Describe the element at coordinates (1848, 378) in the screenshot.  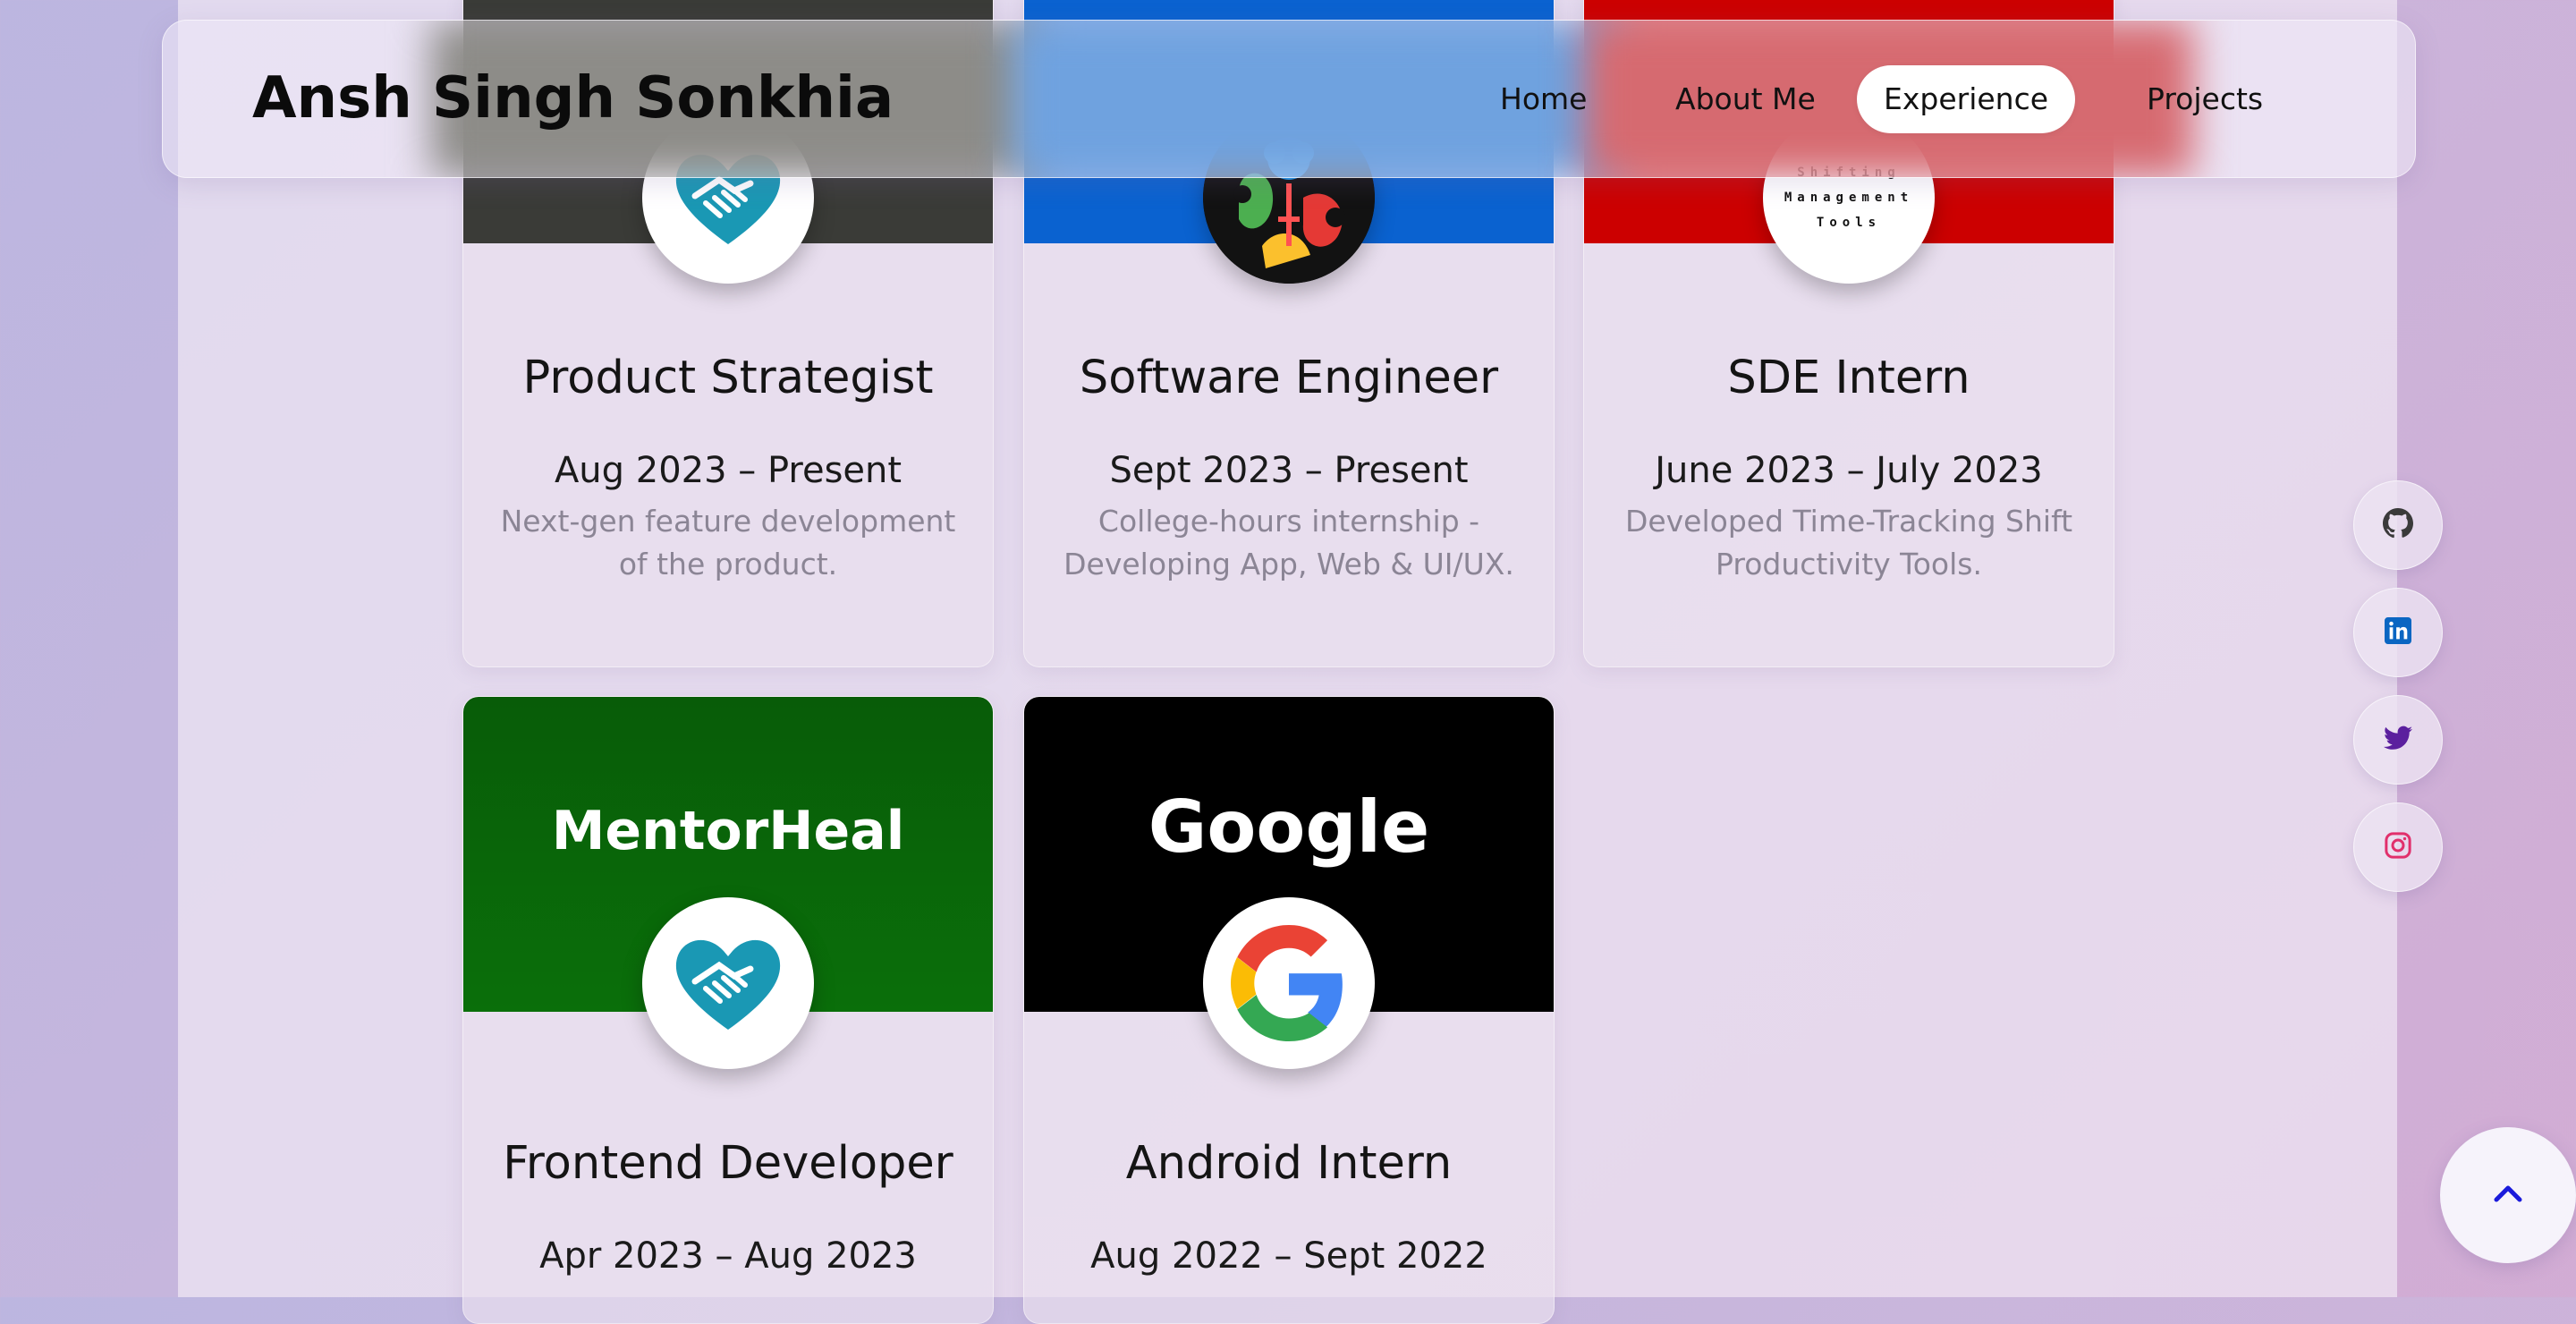
I see `card-role: SDE Intern` at that location.